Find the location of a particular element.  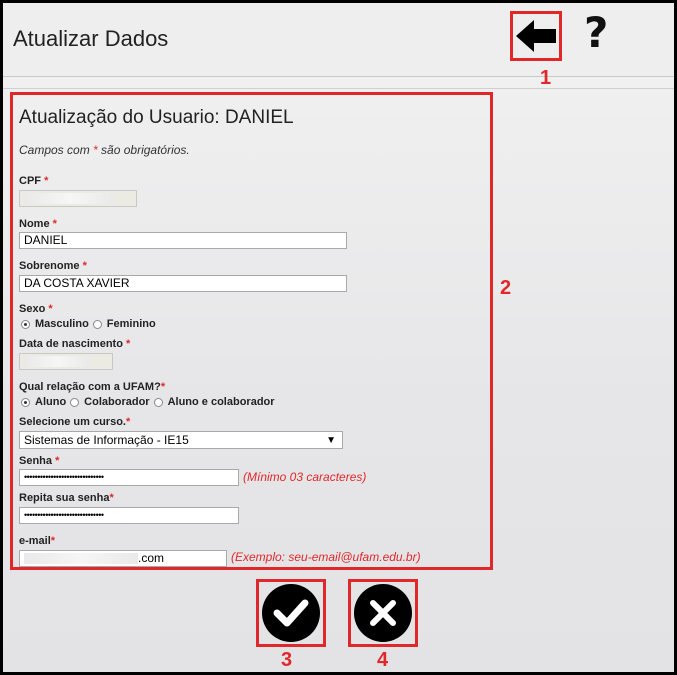

nome-input: DANIEL is located at coordinates (183, 240).